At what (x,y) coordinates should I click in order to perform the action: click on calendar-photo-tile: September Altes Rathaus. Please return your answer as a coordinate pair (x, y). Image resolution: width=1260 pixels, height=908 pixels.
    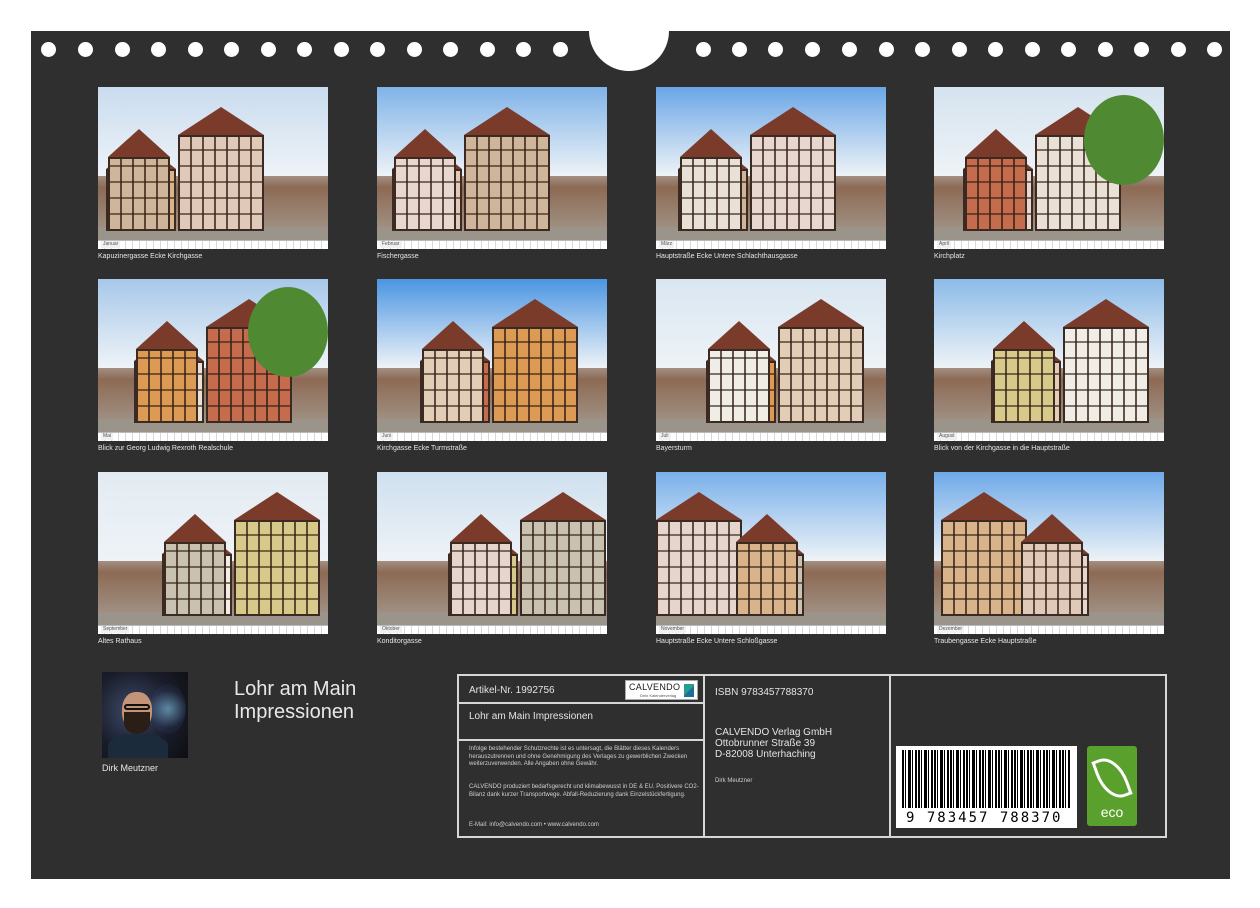
    Looking at the image, I should click on (213, 559).